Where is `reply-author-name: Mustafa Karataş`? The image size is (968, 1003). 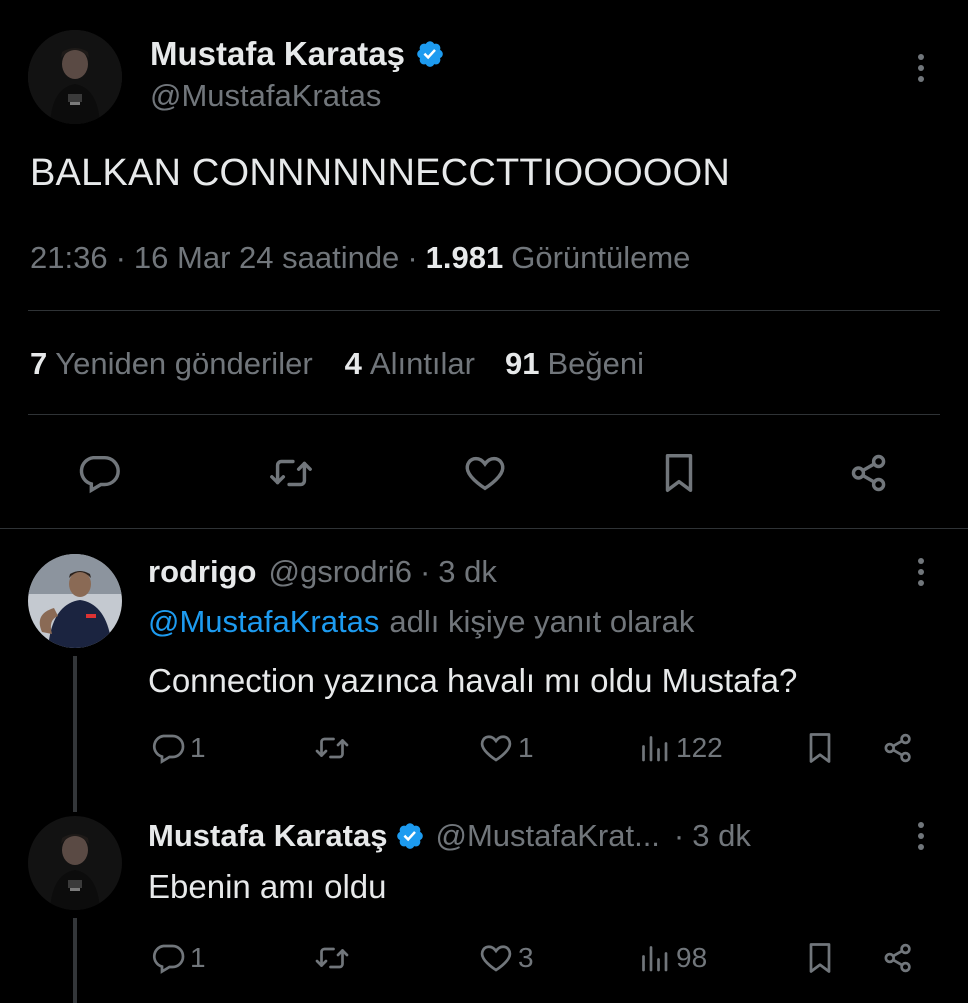 reply-author-name: Mustafa Karataş is located at coordinates (267, 836).